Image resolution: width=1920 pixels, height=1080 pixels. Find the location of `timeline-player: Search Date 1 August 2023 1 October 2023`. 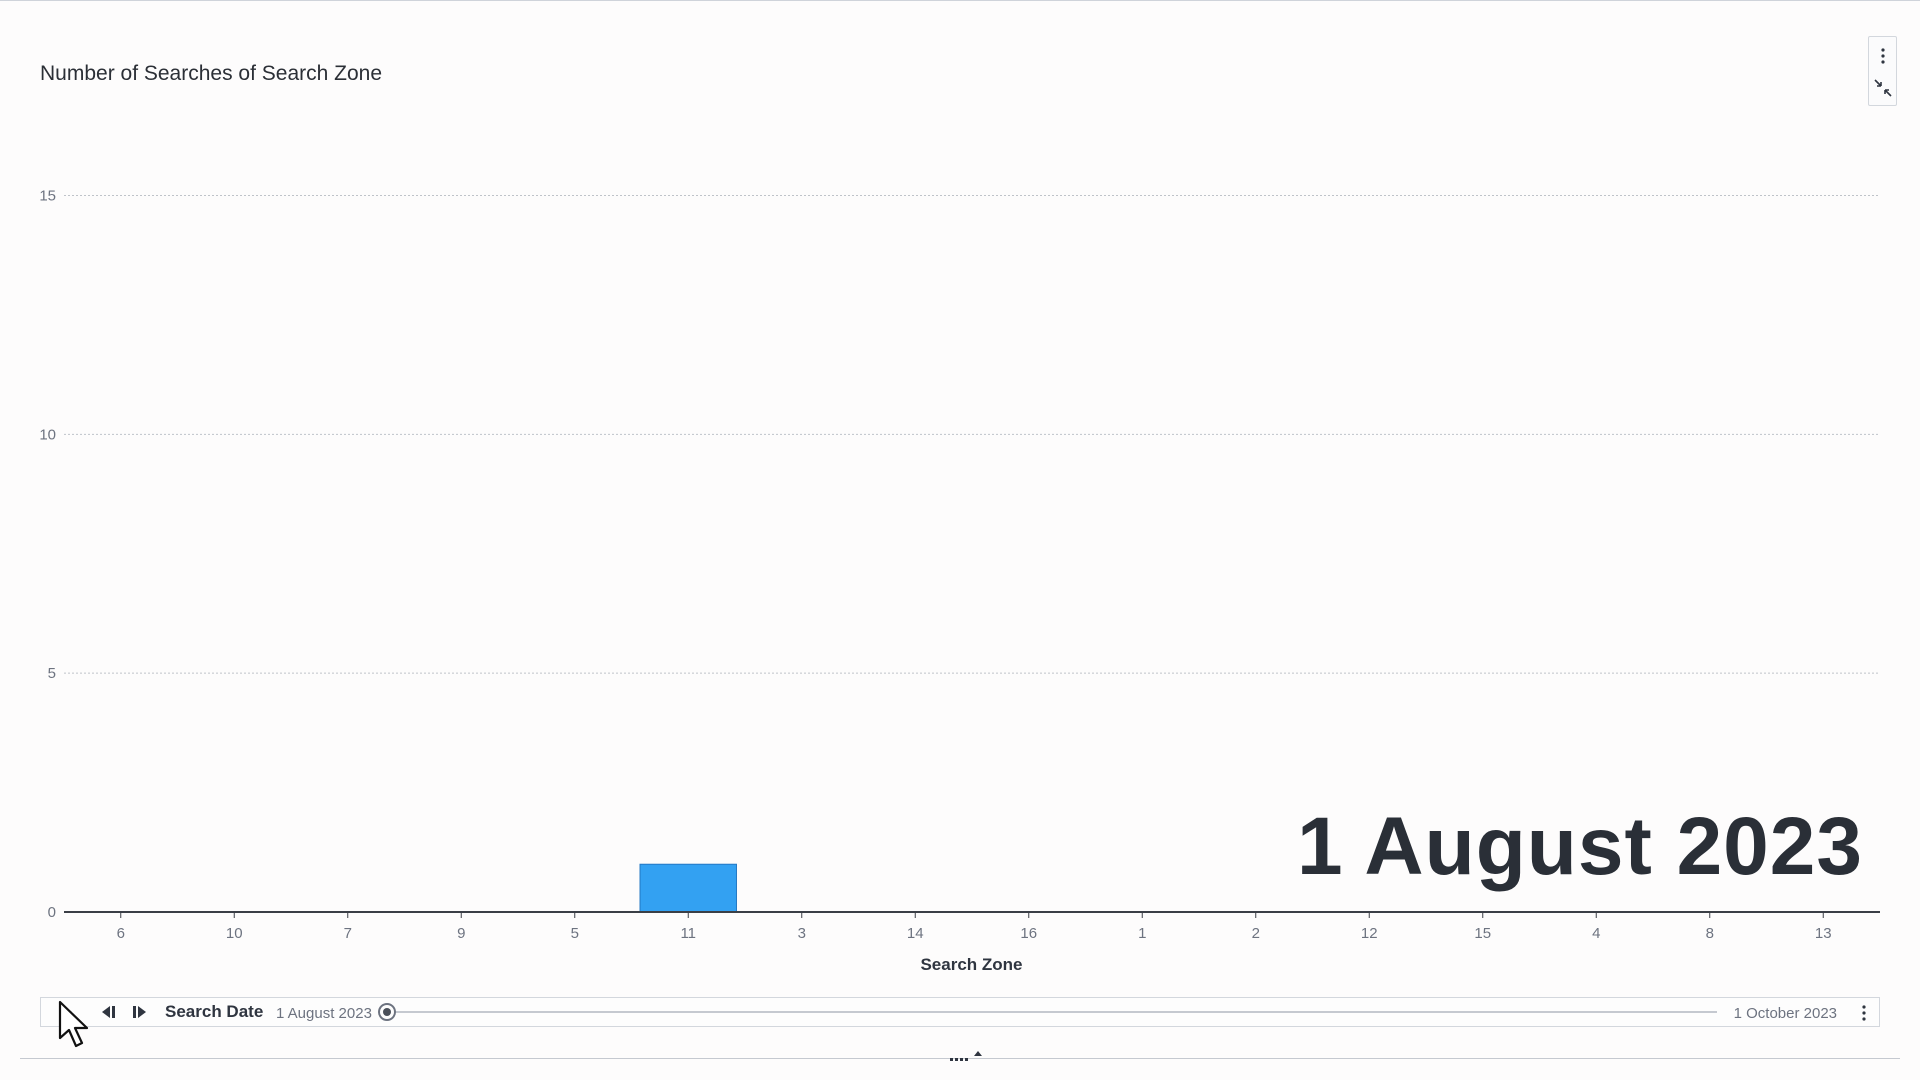

timeline-player: Search Date 1 August 2023 1 October 2023 is located at coordinates (960, 1012).